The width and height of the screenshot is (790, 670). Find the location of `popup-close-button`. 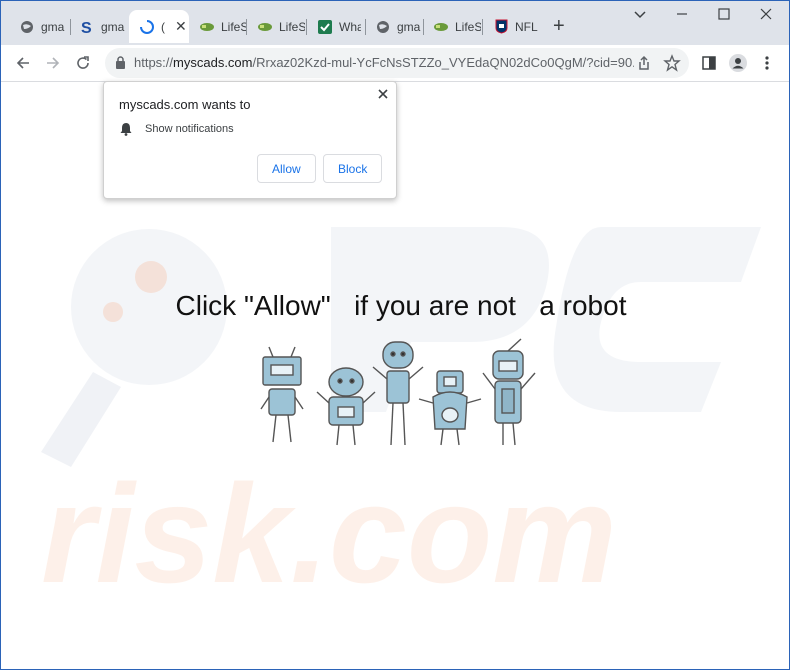

popup-close-button is located at coordinates (383, 94).